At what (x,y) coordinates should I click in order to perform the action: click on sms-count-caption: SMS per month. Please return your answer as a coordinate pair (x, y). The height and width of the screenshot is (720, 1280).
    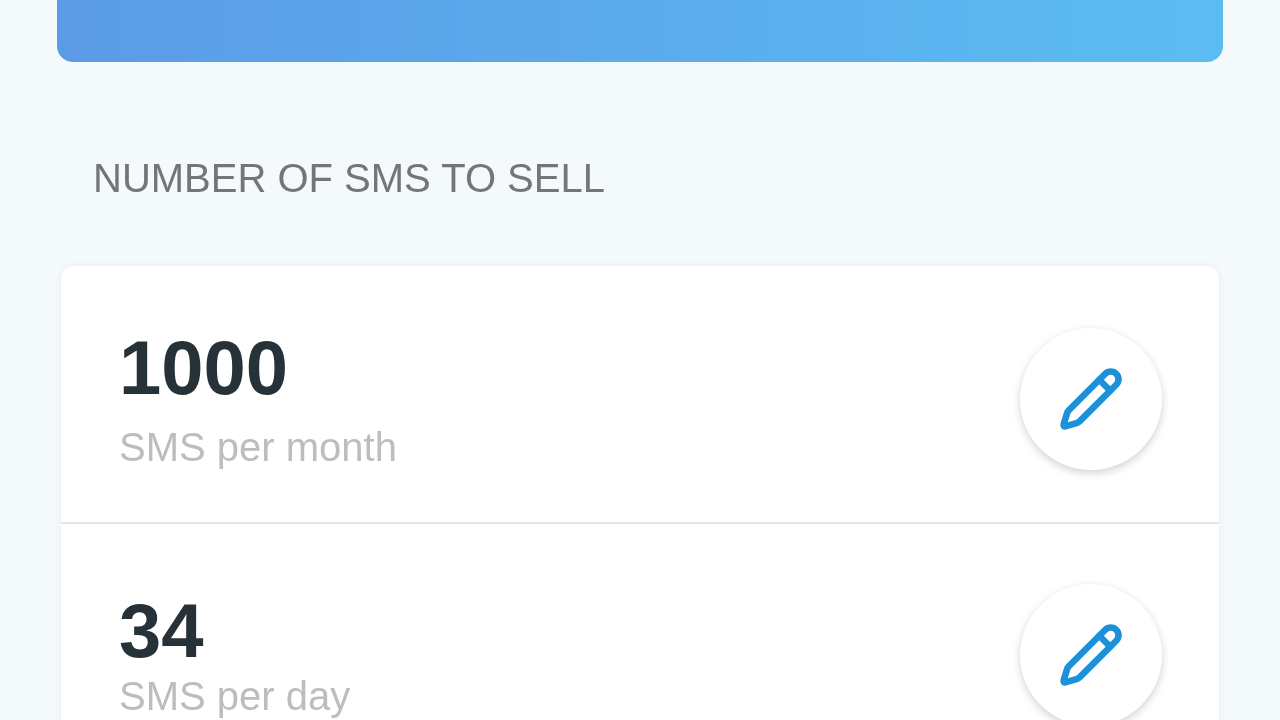
    Looking at the image, I should click on (258, 447).